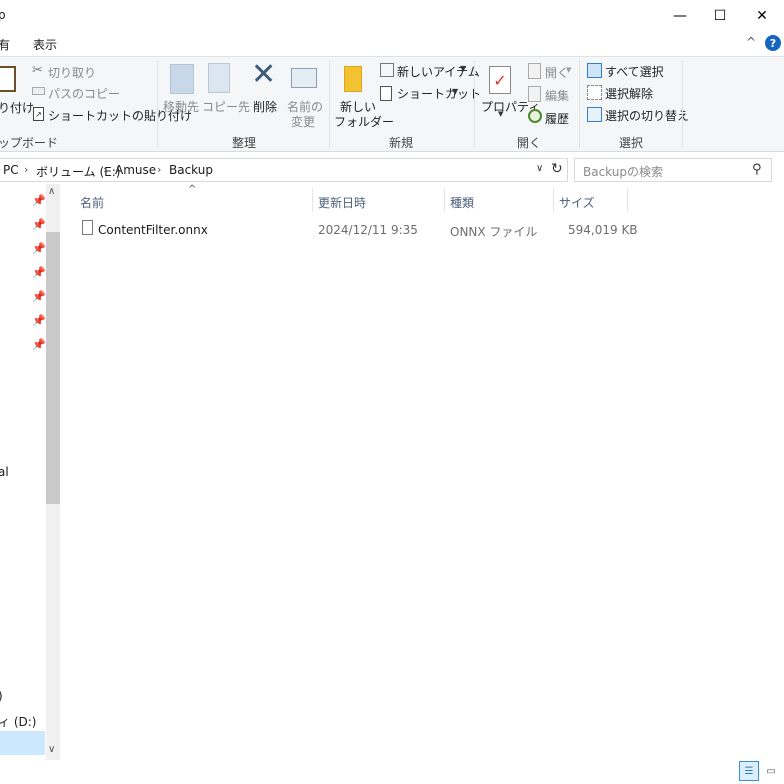  Describe the element at coordinates (1, 696) in the screenshot. I see `nav-item: )` at that location.